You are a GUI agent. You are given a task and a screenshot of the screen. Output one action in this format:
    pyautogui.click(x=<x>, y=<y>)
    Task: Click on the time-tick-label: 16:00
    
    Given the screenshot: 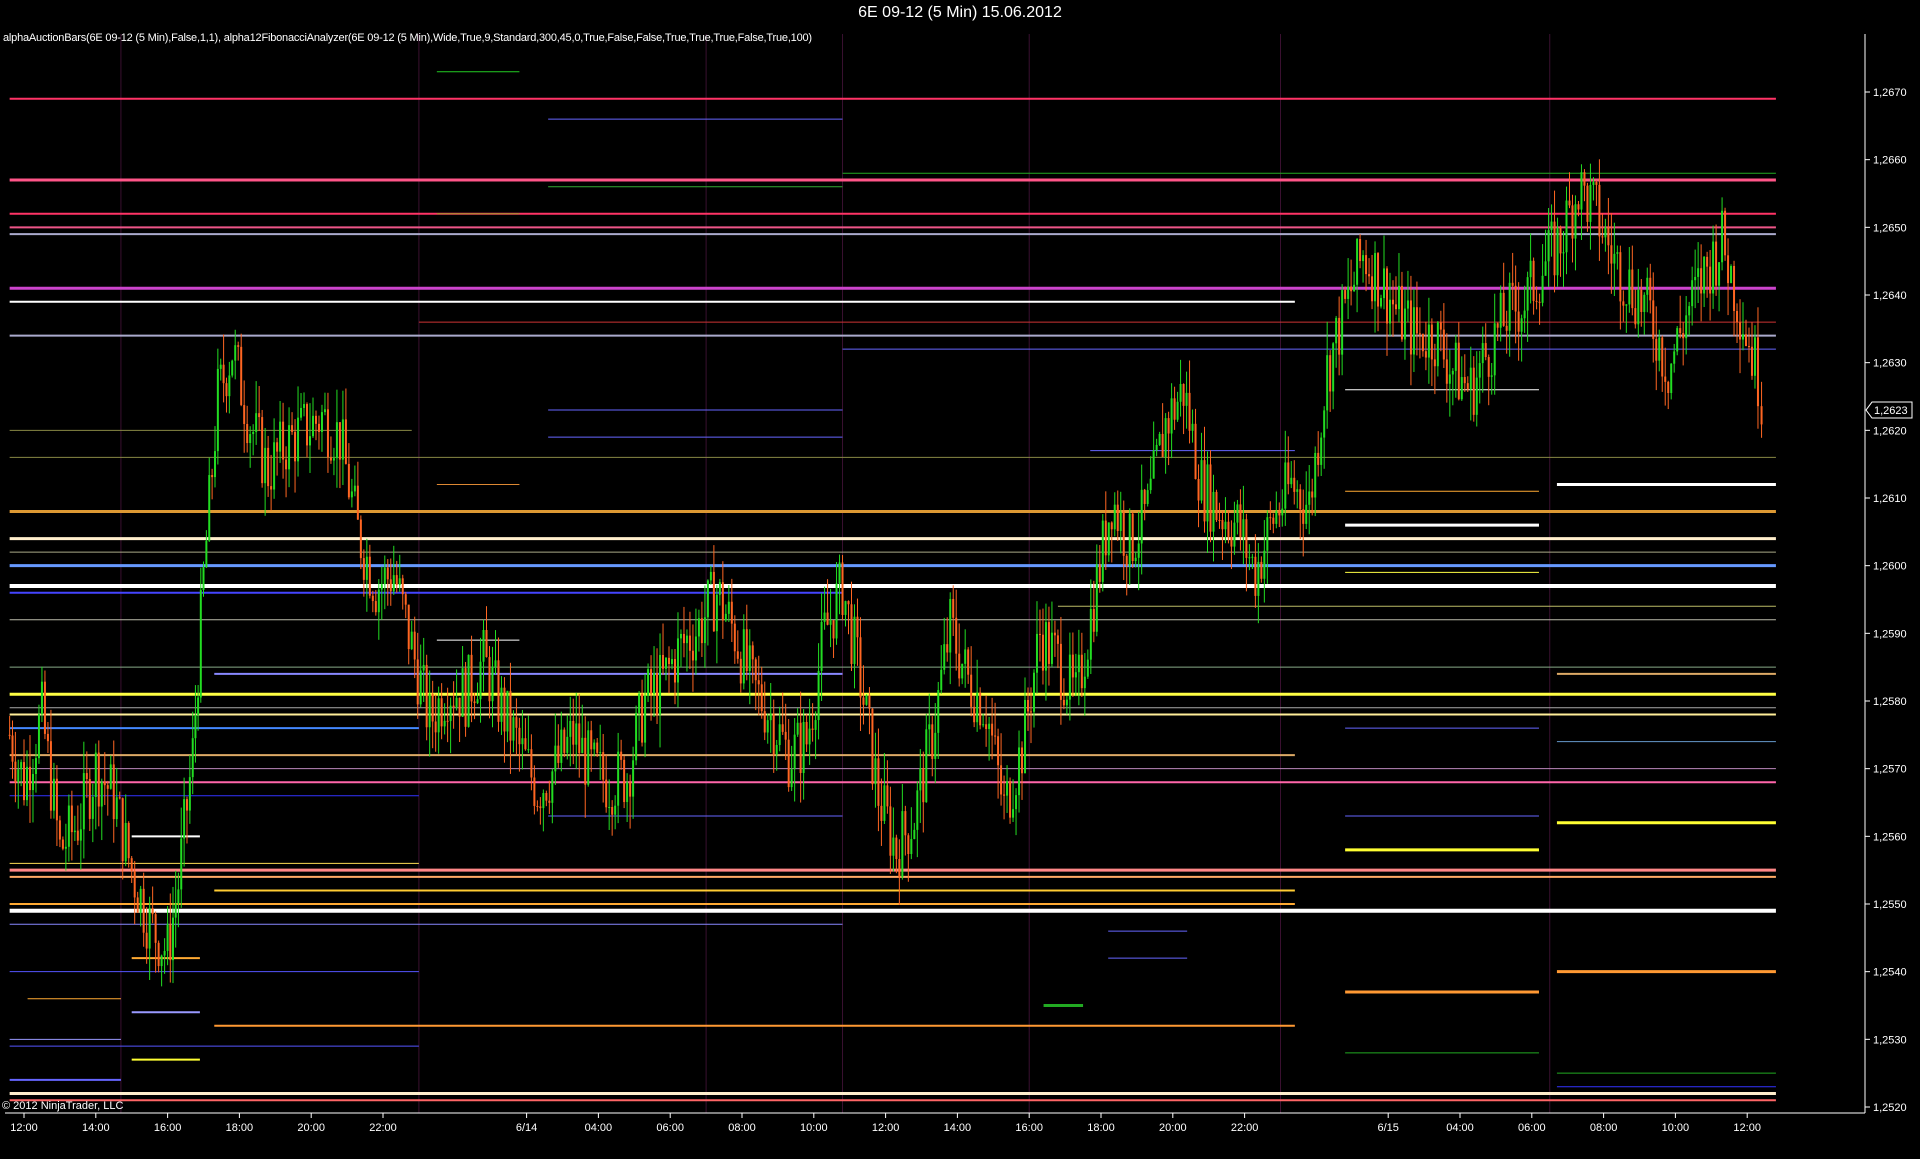 What is the action you would take?
    pyautogui.click(x=168, y=1128)
    